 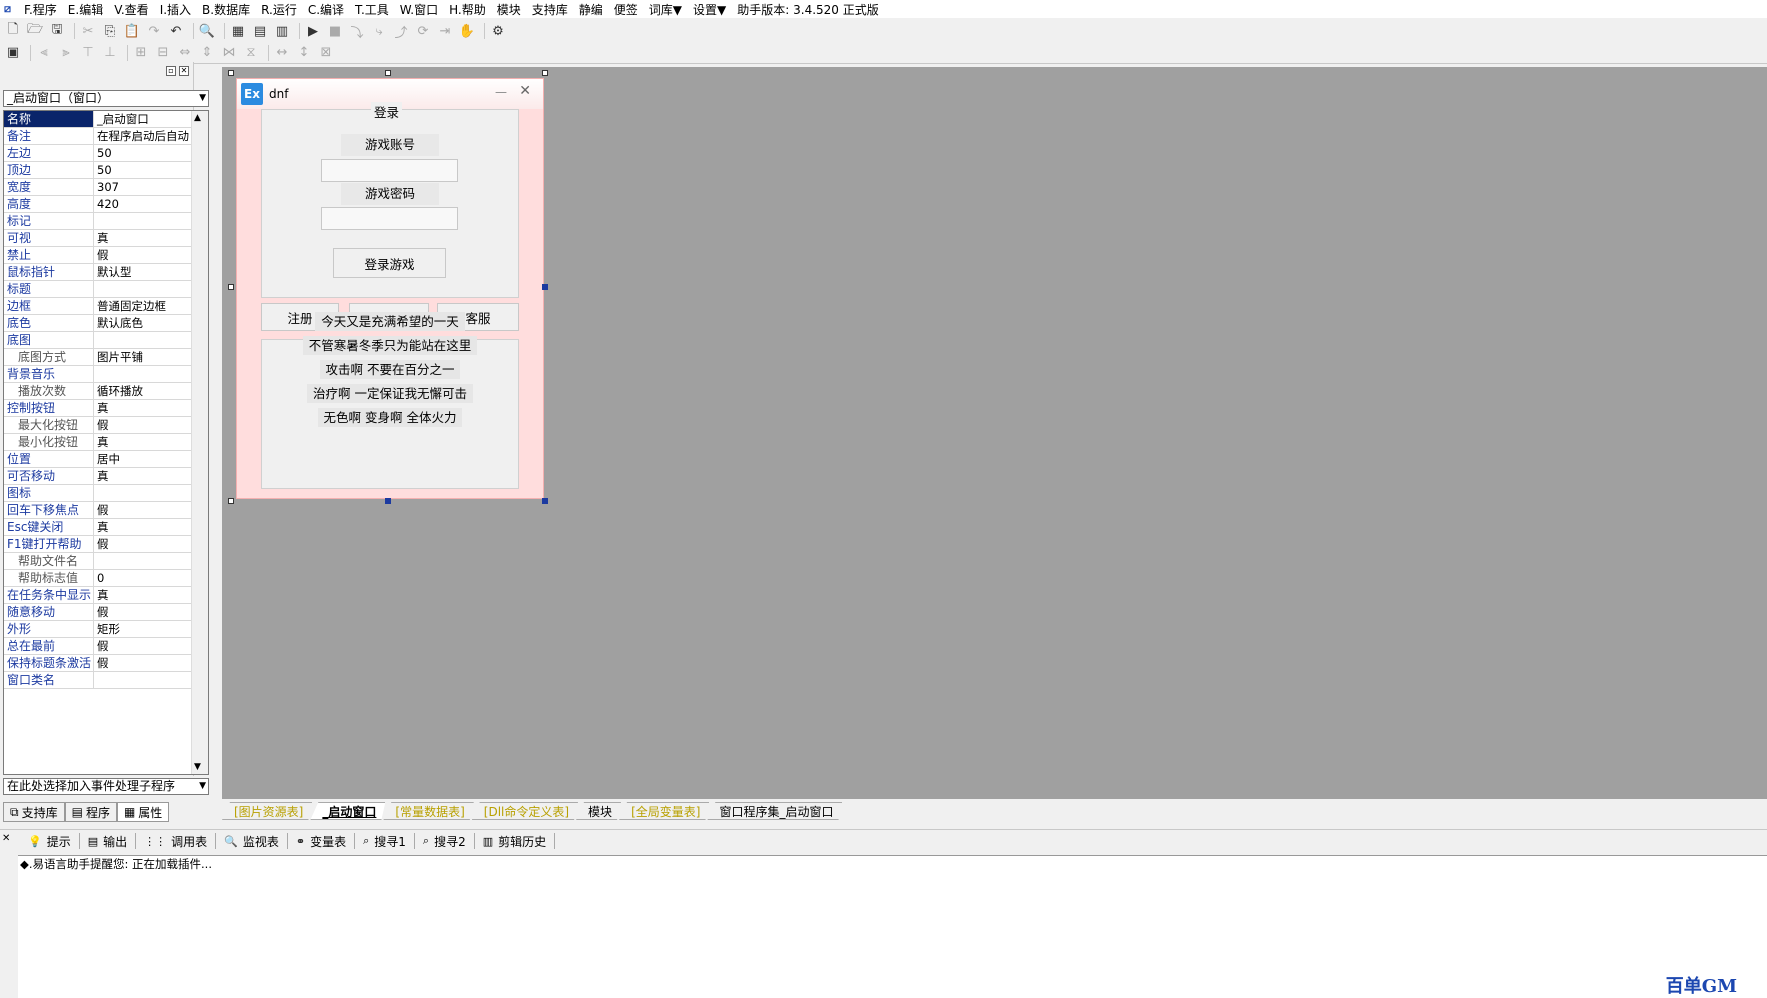 I want to click on property-row: 回车下移焦点假, so click(x=106, y=510).